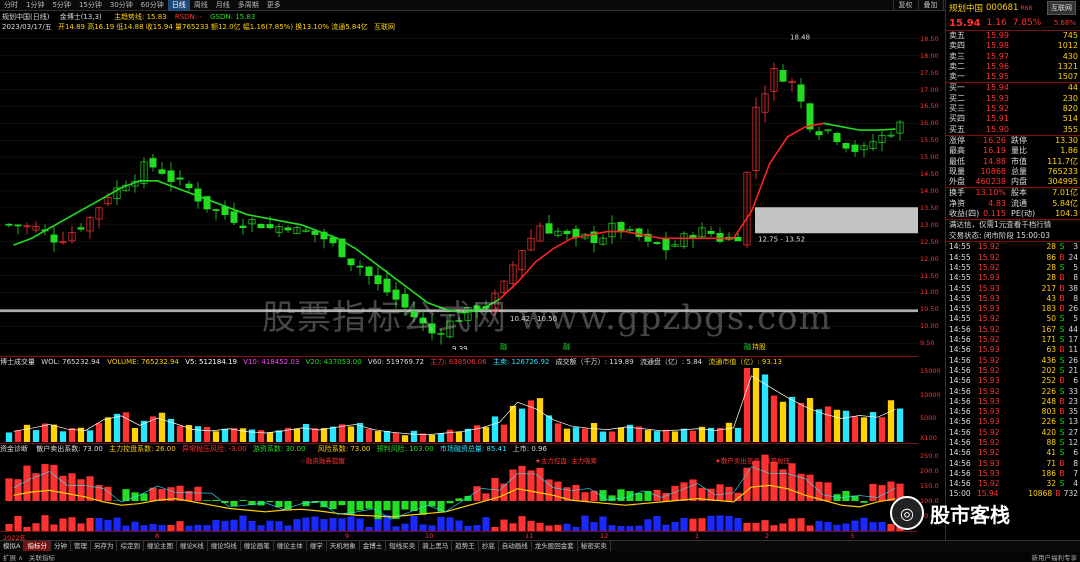 Image resolution: width=1080 pixels, height=562 pixels. What do you see at coordinates (1013, 330) in the screenshot?
I see `tick-row: 14:56 15.92 167 S 44` at bounding box center [1013, 330].